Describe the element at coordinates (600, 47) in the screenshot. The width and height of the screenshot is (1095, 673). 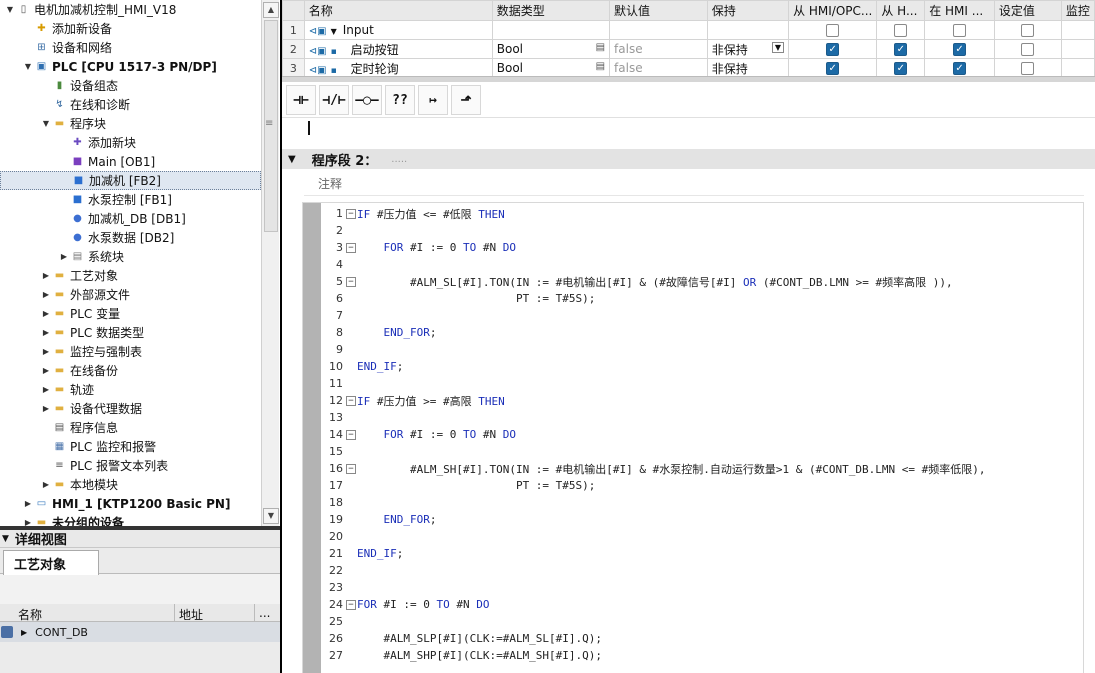
I see `type-picker-icon: ▤` at that location.